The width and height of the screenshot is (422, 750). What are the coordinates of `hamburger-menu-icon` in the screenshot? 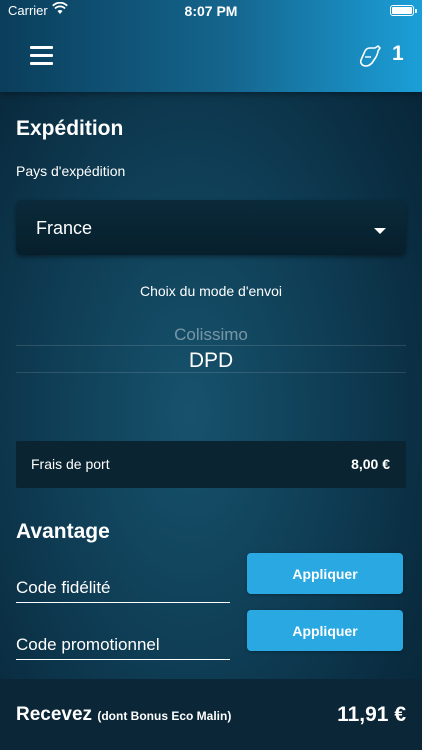 It's located at (41, 56).